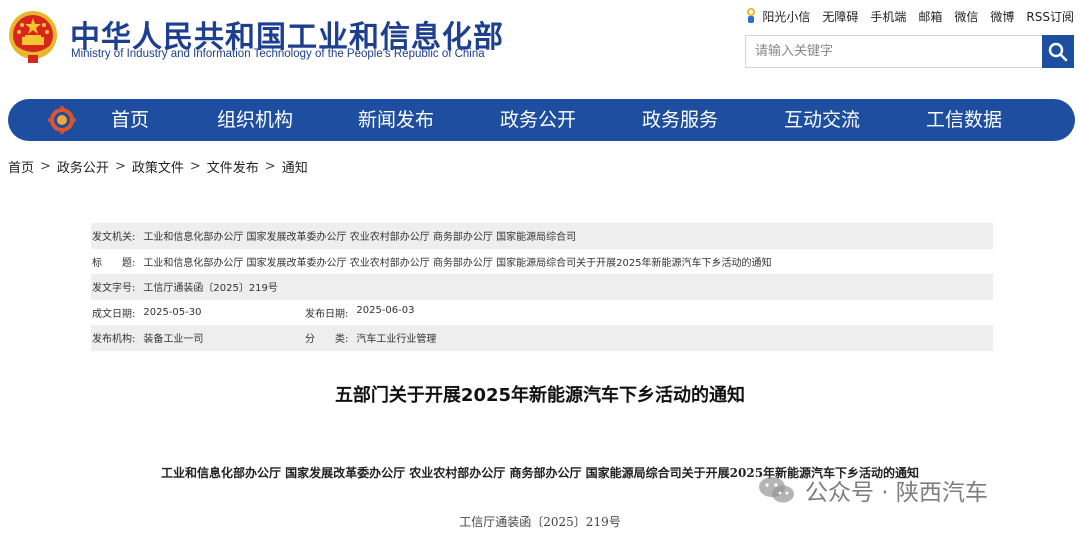 The image size is (1080, 533). I want to click on top-links: 阳光小信 无障碍 手机端 邮箱 微信 微博 RSS订阅, so click(909, 16).